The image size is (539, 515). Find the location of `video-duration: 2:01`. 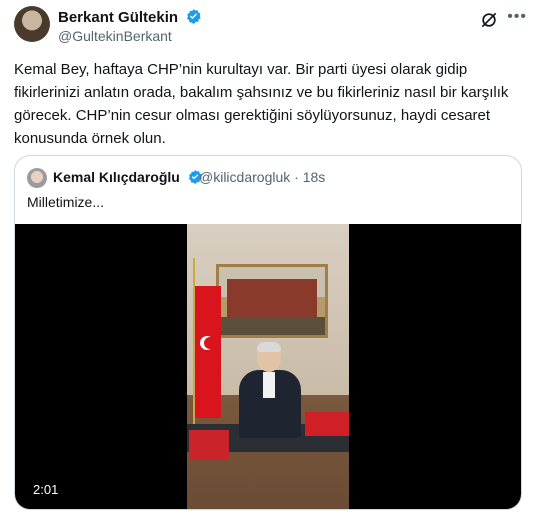

video-duration: 2:01 is located at coordinates (46, 489).